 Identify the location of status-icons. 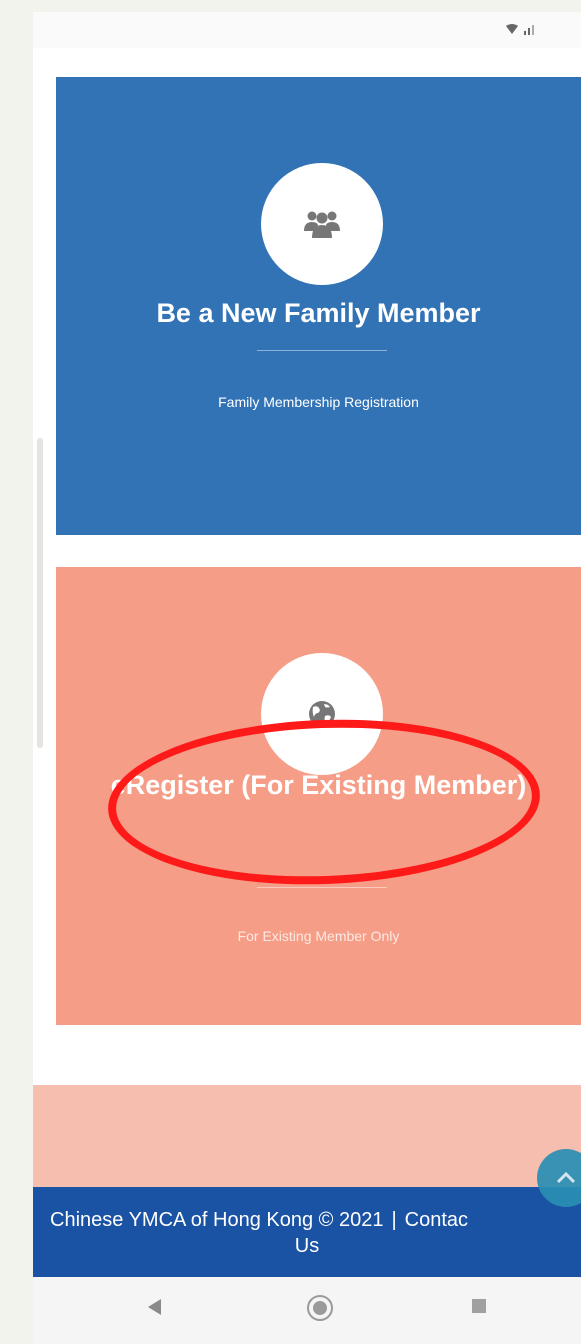
(521, 30).